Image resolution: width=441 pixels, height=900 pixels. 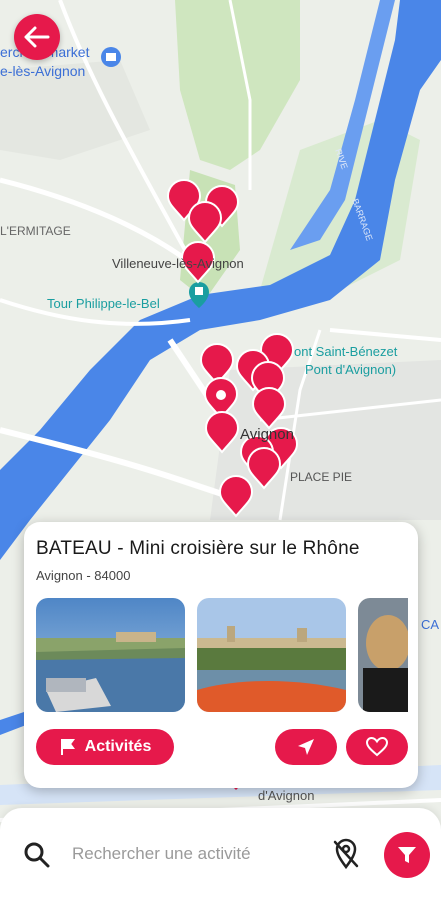 I want to click on heart-icon, so click(x=377, y=747).